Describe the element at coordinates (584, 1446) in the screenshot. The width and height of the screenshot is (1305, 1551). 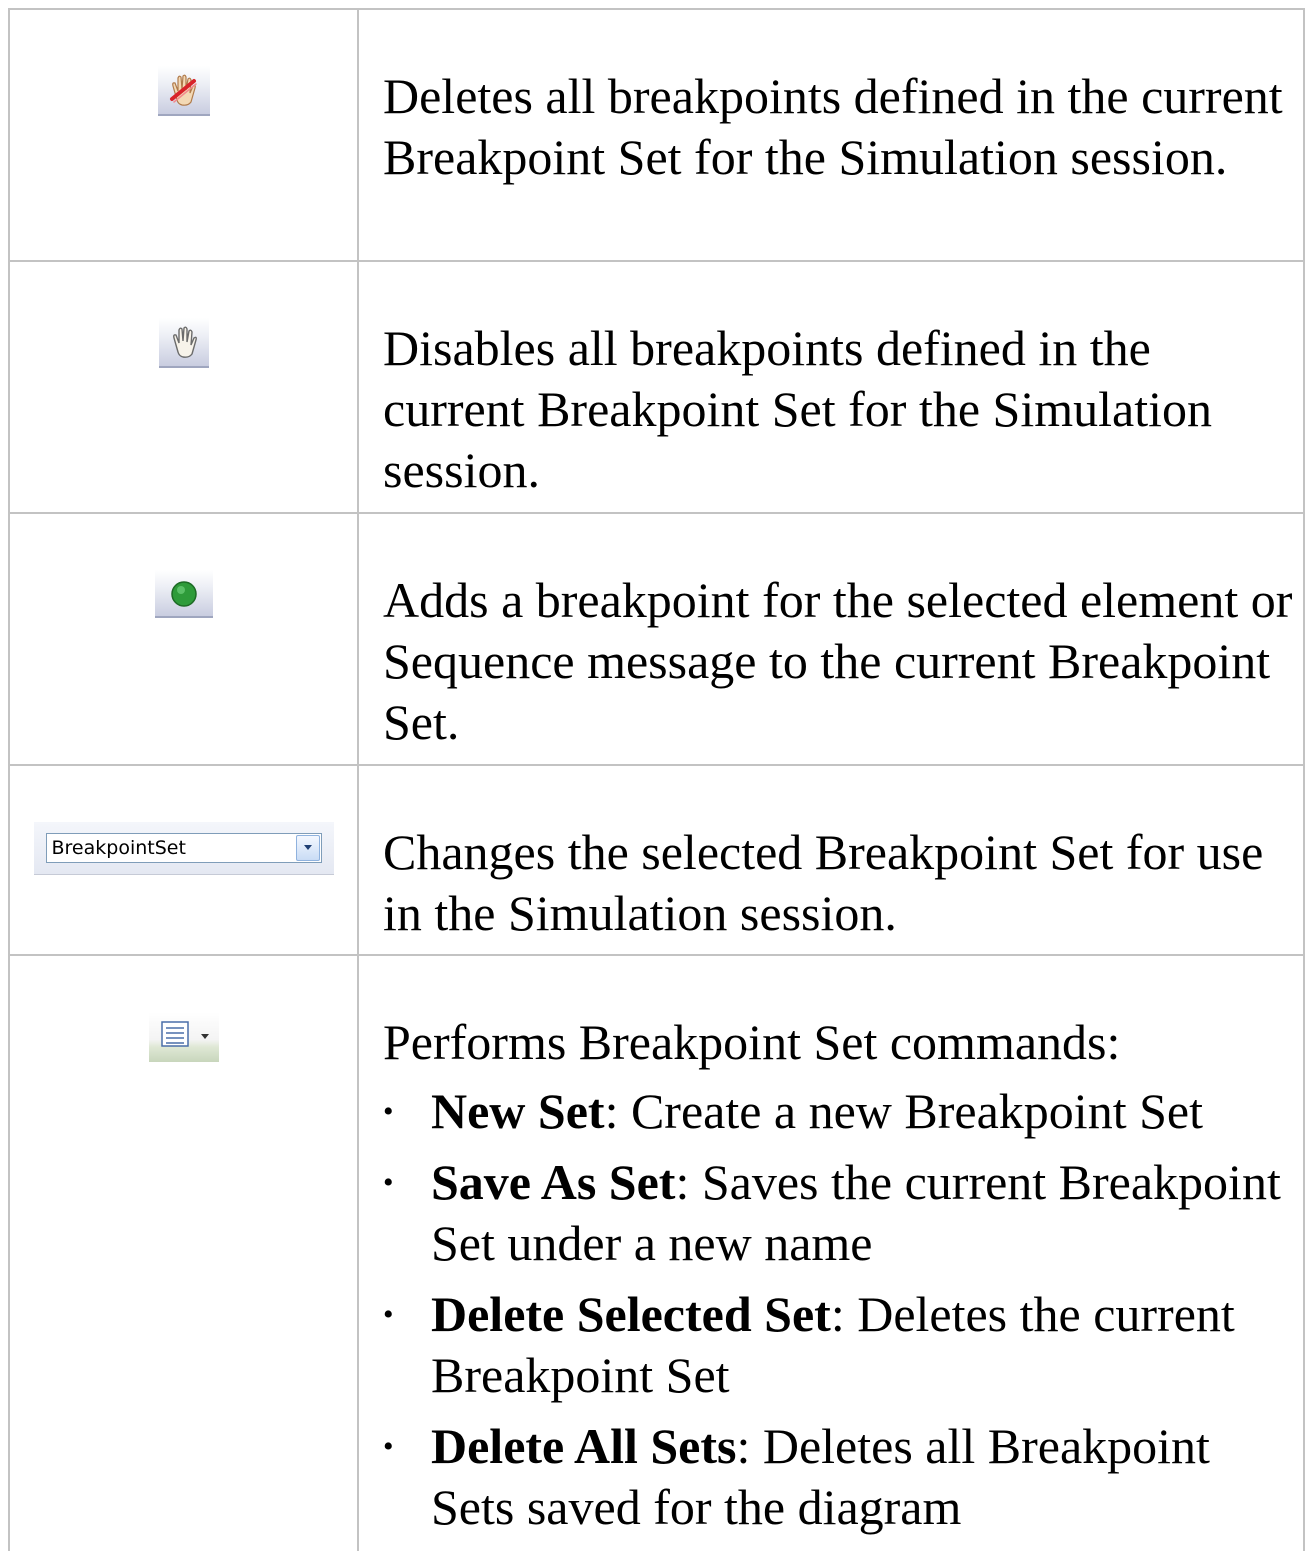
I see `command-term: Delete All Sets` at that location.